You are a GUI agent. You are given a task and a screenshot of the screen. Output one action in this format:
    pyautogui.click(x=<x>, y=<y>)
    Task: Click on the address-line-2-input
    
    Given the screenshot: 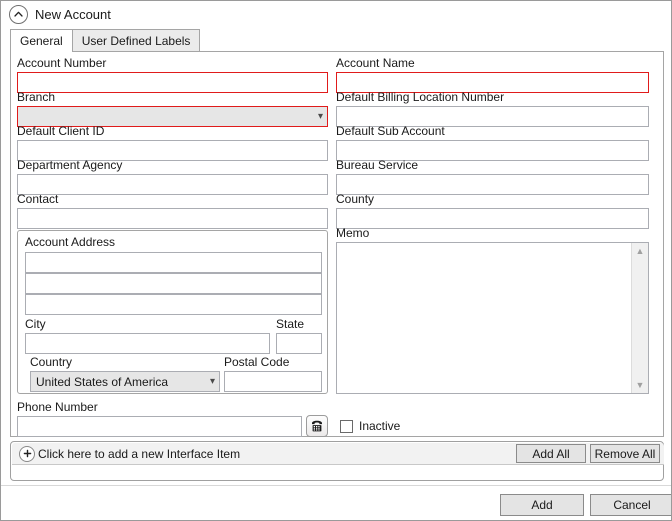 What is the action you would take?
    pyautogui.click(x=173, y=283)
    